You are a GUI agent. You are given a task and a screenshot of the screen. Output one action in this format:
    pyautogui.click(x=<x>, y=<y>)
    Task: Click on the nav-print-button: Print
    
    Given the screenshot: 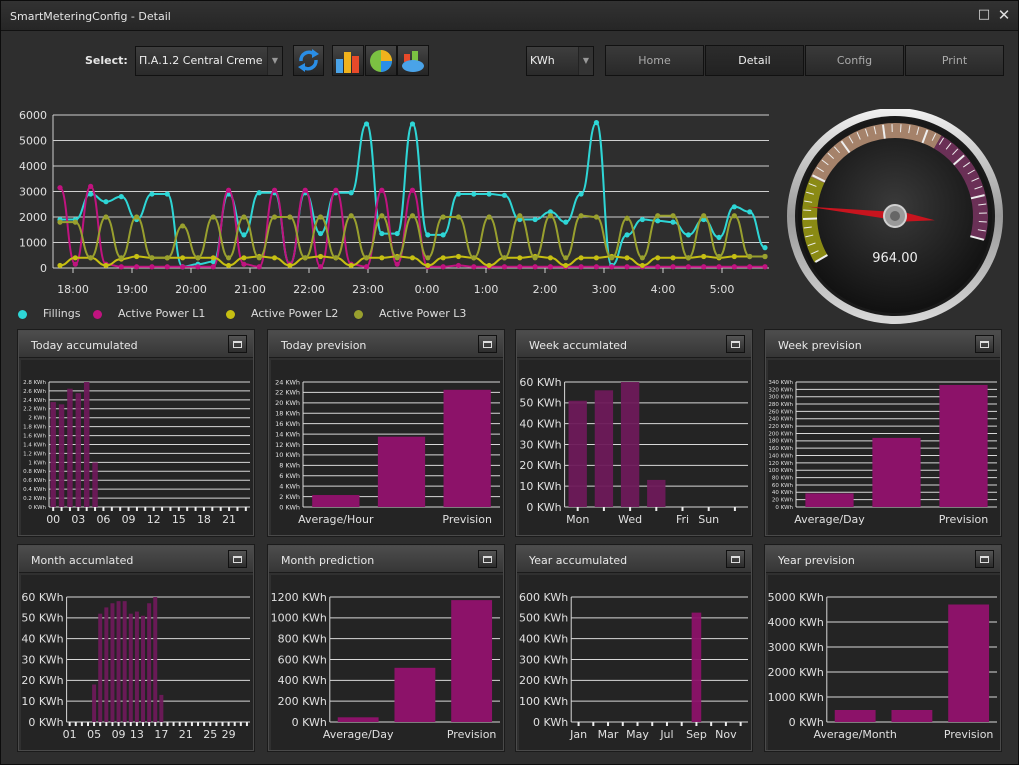 What is the action you would take?
    pyautogui.click(x=954, y=60)
    